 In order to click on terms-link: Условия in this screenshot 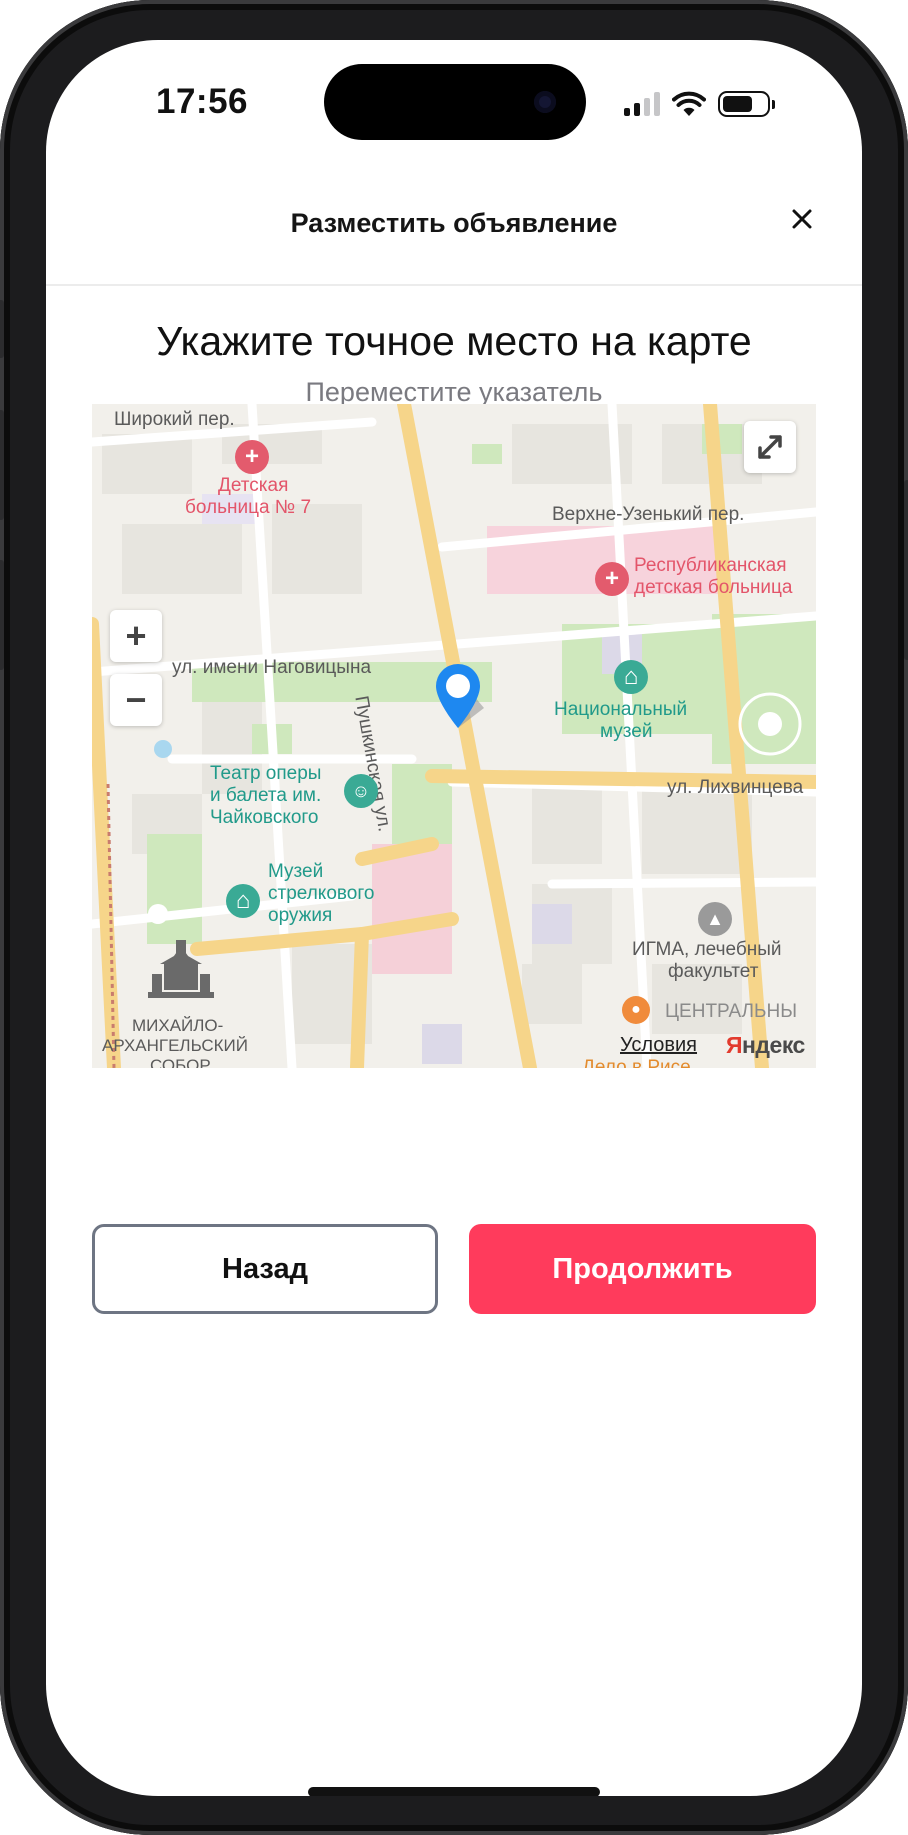, I will do `click(658, 1045)`.